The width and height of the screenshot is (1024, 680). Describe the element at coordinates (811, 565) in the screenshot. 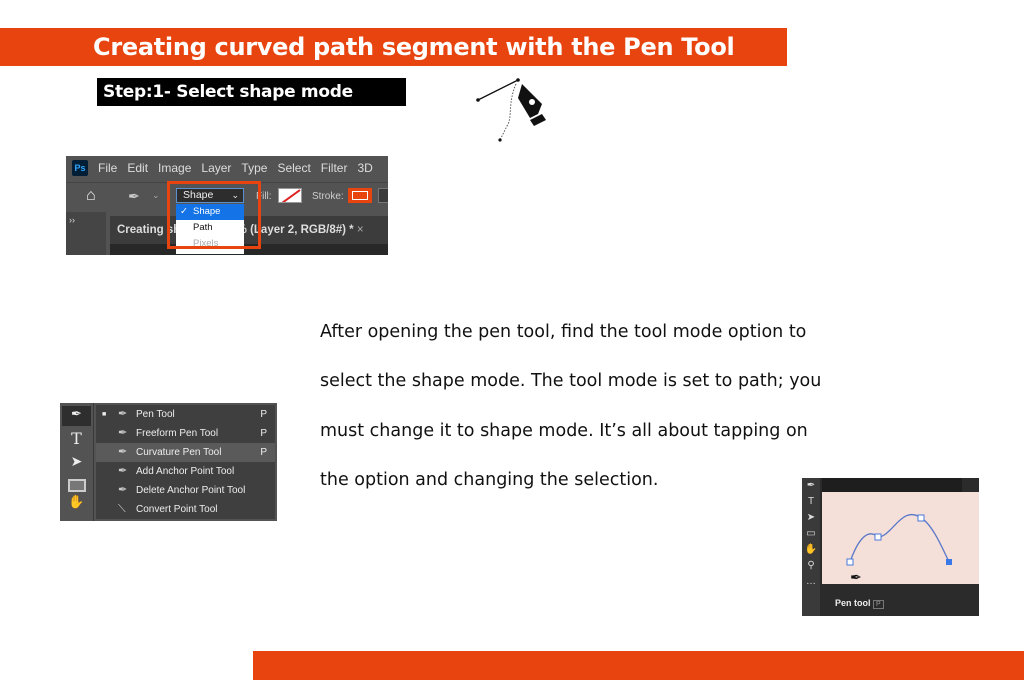

I see `zoom-icon: ⚲` at that location.